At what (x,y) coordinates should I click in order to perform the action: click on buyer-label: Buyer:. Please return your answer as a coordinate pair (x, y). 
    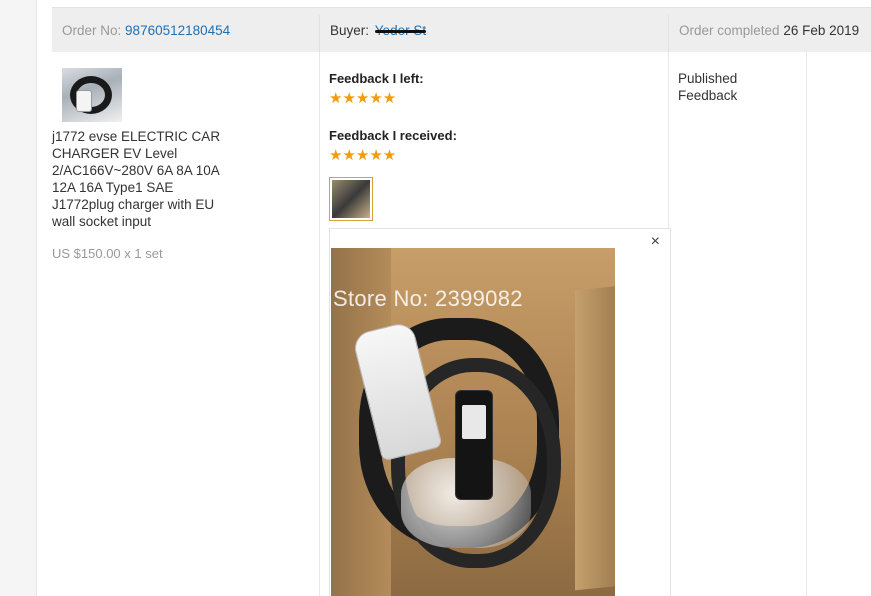
    Looking at the image, I should click on (350, 30).